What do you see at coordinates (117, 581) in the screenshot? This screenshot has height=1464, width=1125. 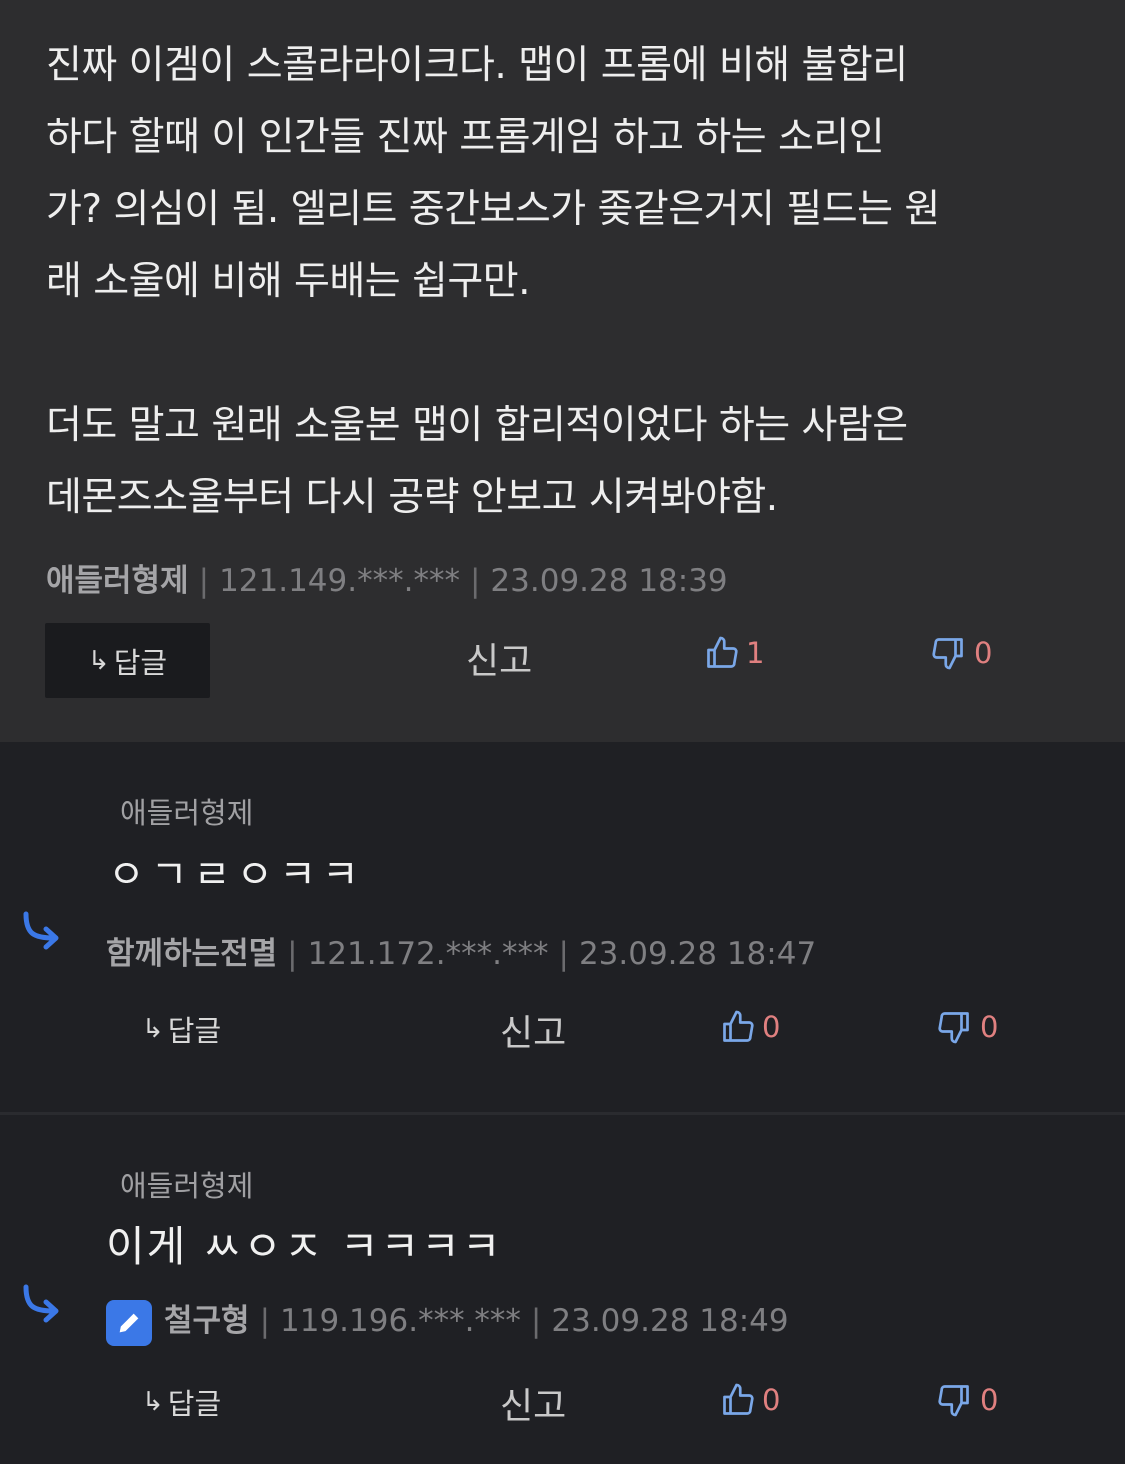 I see `comment-author: 애들러형제` at bounding box center [117, 581].